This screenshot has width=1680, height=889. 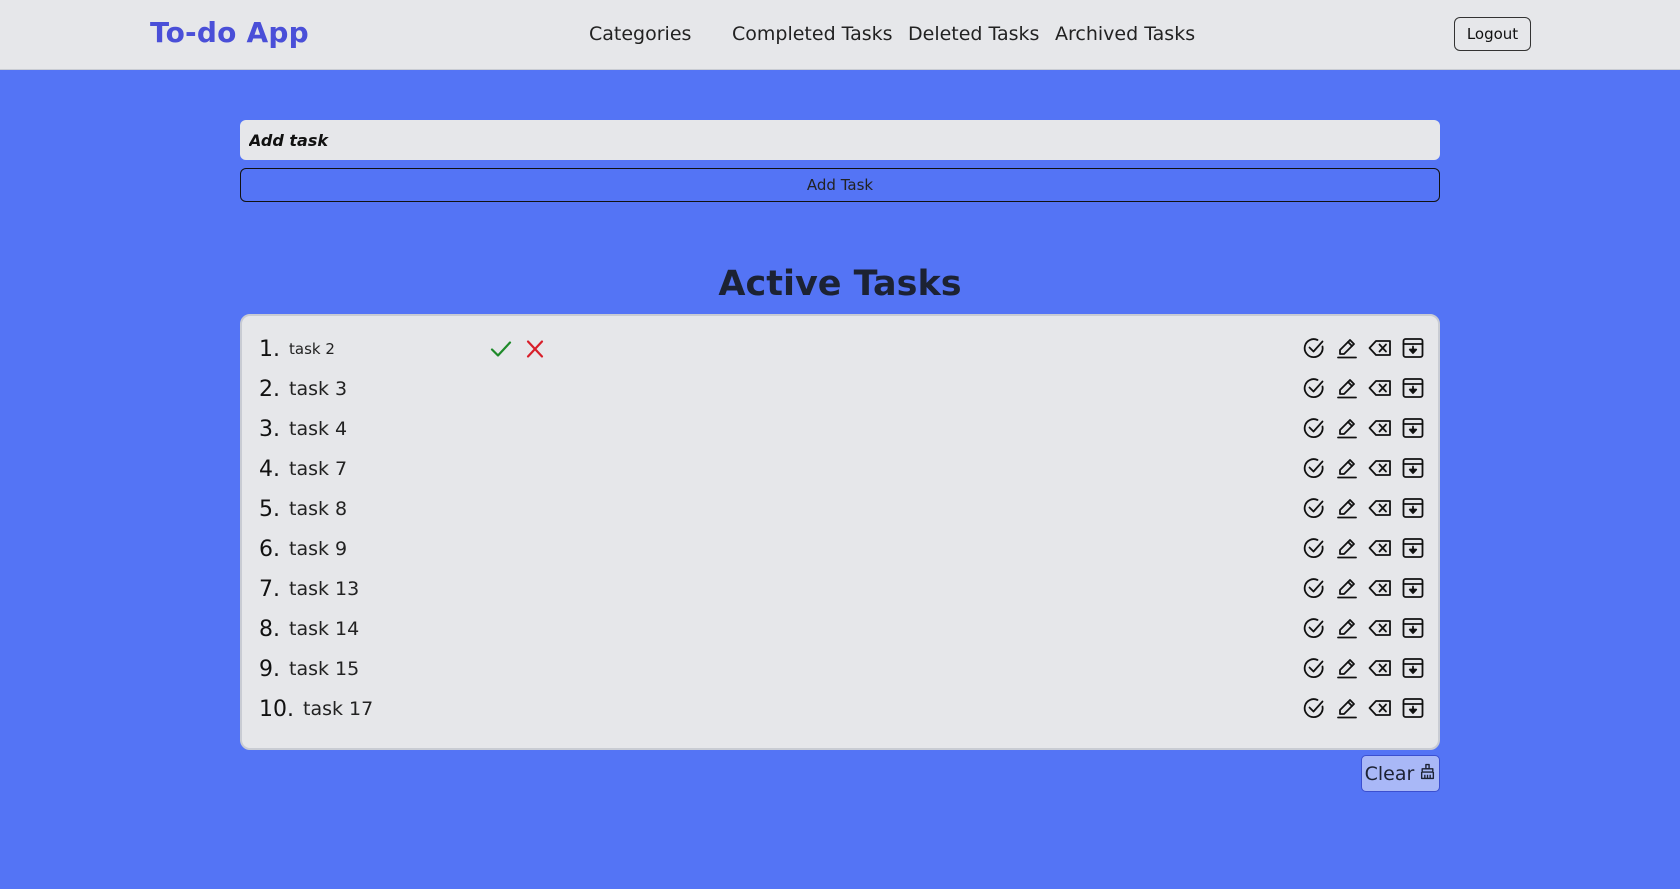 What do you see at coordinates (842, 629) in the screenshot?
I see `task-row: 8. task 14` at bounding box center [842, 629].